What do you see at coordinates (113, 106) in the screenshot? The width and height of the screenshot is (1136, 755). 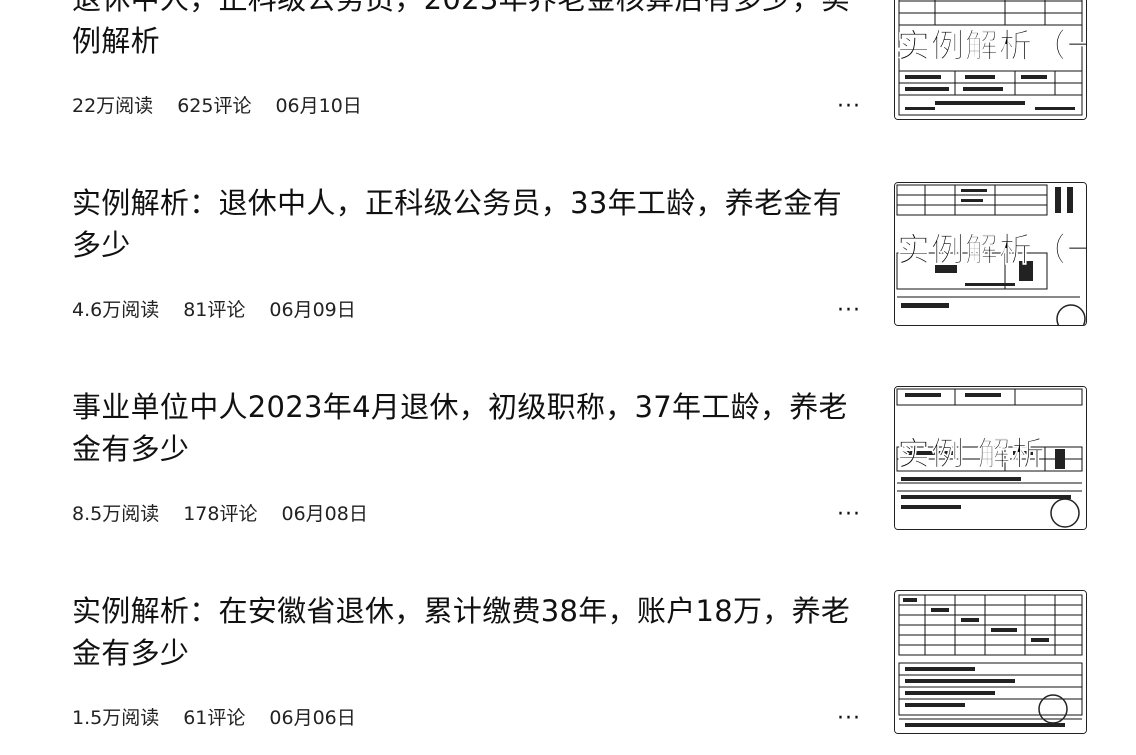 I see `read-count: 22万阅读` at bounding box center [113, 106].